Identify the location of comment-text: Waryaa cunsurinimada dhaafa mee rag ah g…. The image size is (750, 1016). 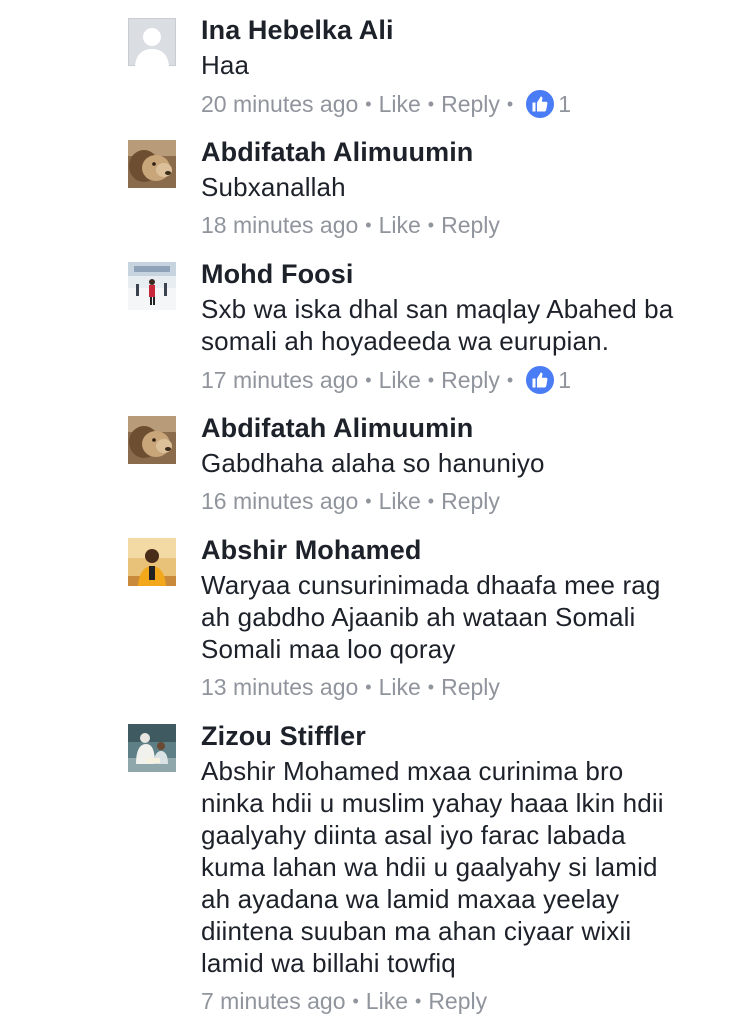
(465, 617).